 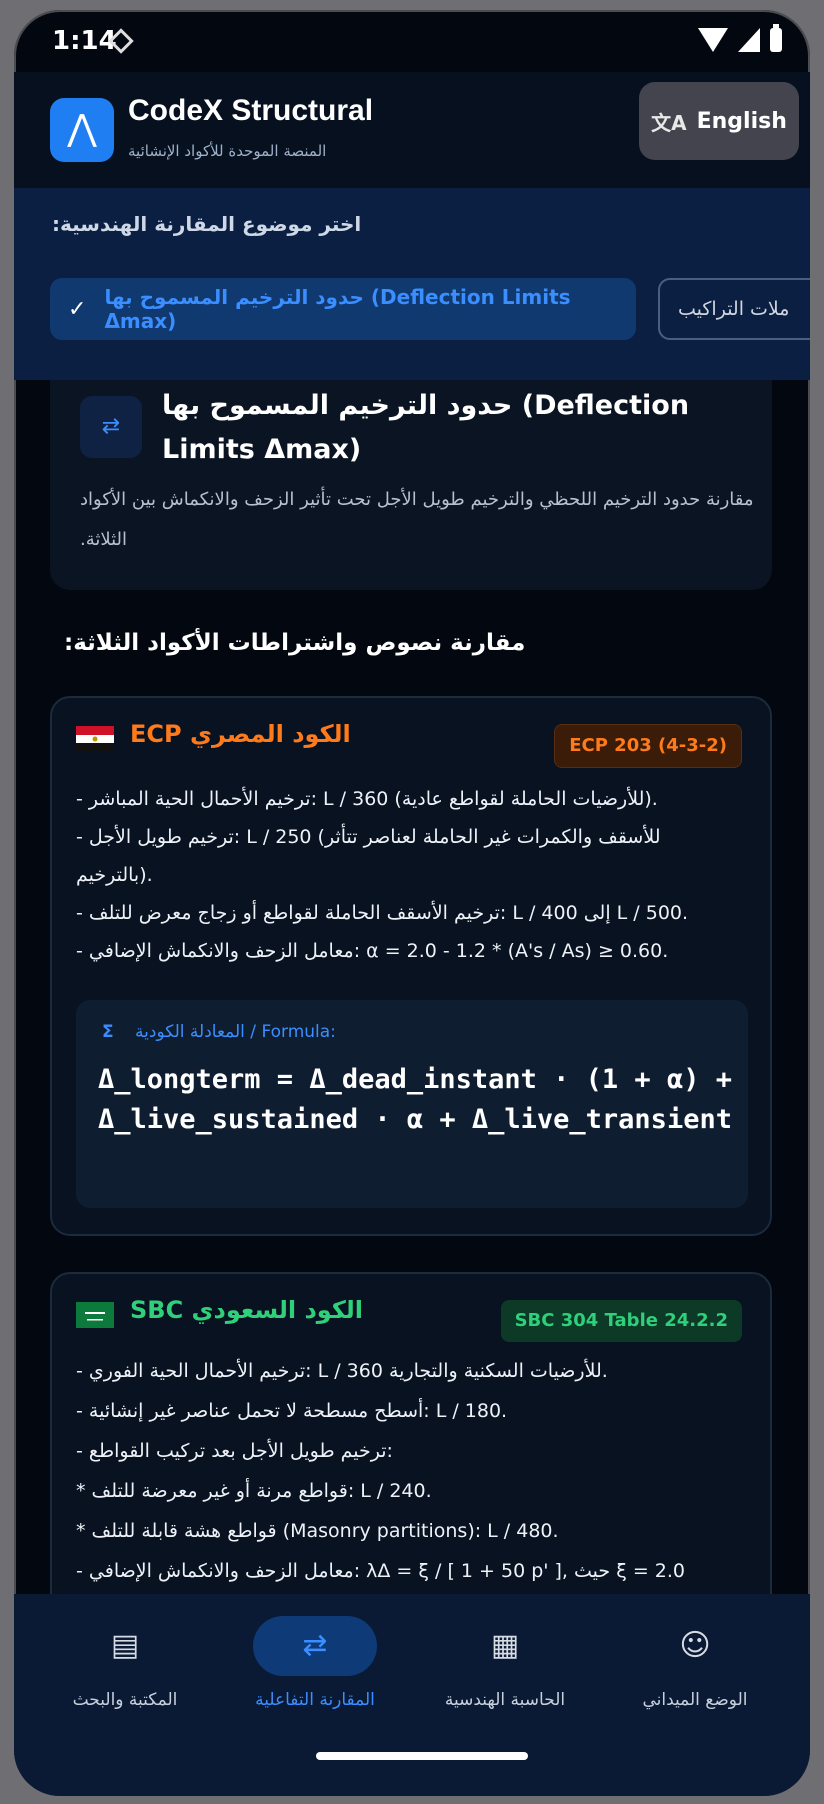 I want to click on egypt-flag-icon, so click(x=95, y=739).